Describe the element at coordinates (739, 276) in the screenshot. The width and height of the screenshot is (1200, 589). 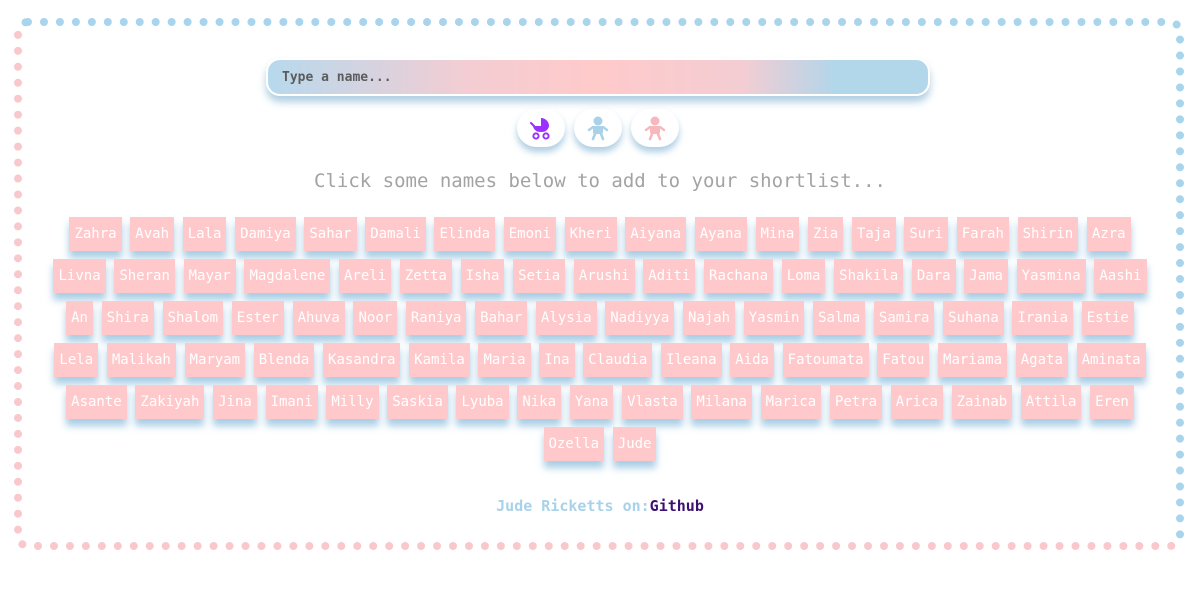
I see `name-chip: Rachana` at that location.